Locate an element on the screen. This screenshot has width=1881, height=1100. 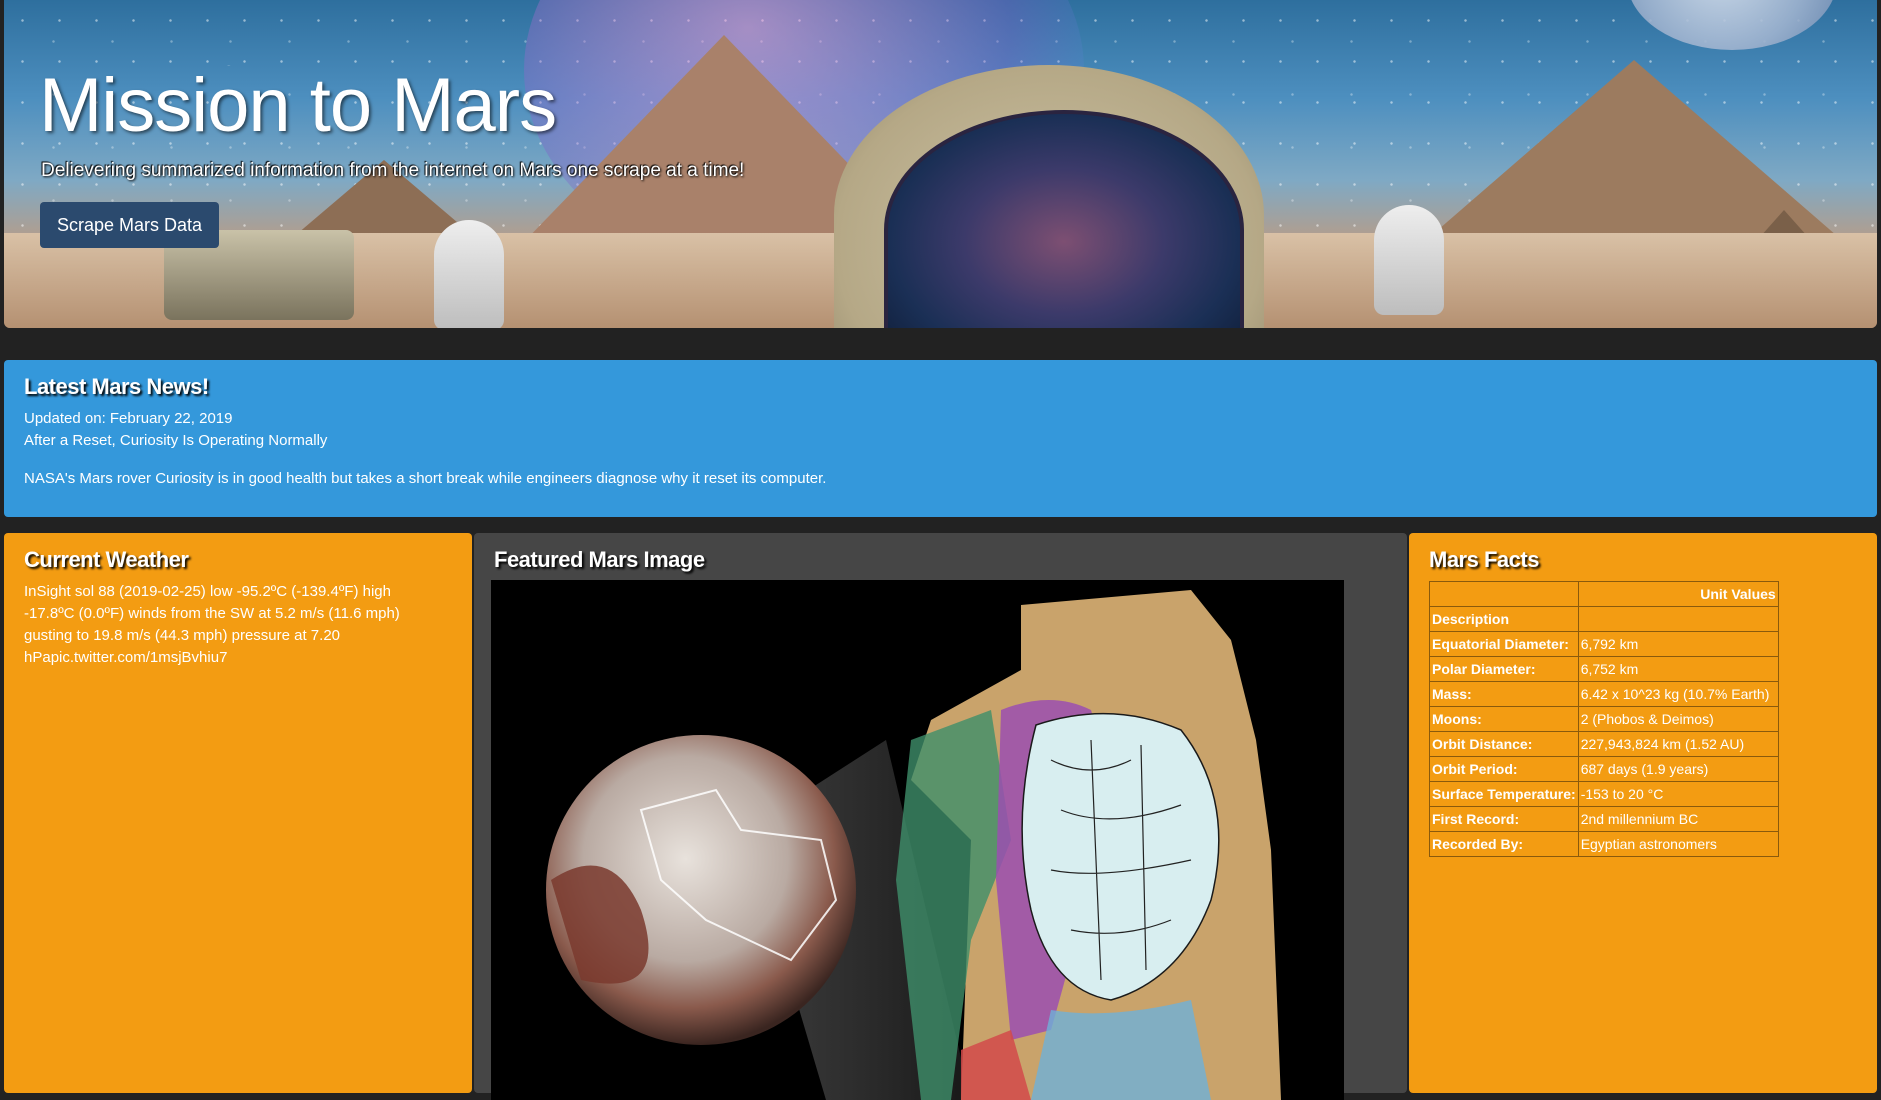
table-row: Equatorial Diameter: 6,792 km is located at coordinates (1604, 644).